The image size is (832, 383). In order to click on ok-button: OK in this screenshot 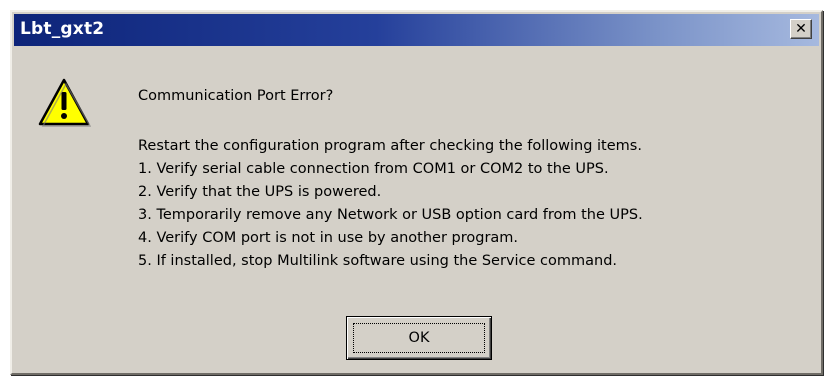, I will do `click(419, 338)`.